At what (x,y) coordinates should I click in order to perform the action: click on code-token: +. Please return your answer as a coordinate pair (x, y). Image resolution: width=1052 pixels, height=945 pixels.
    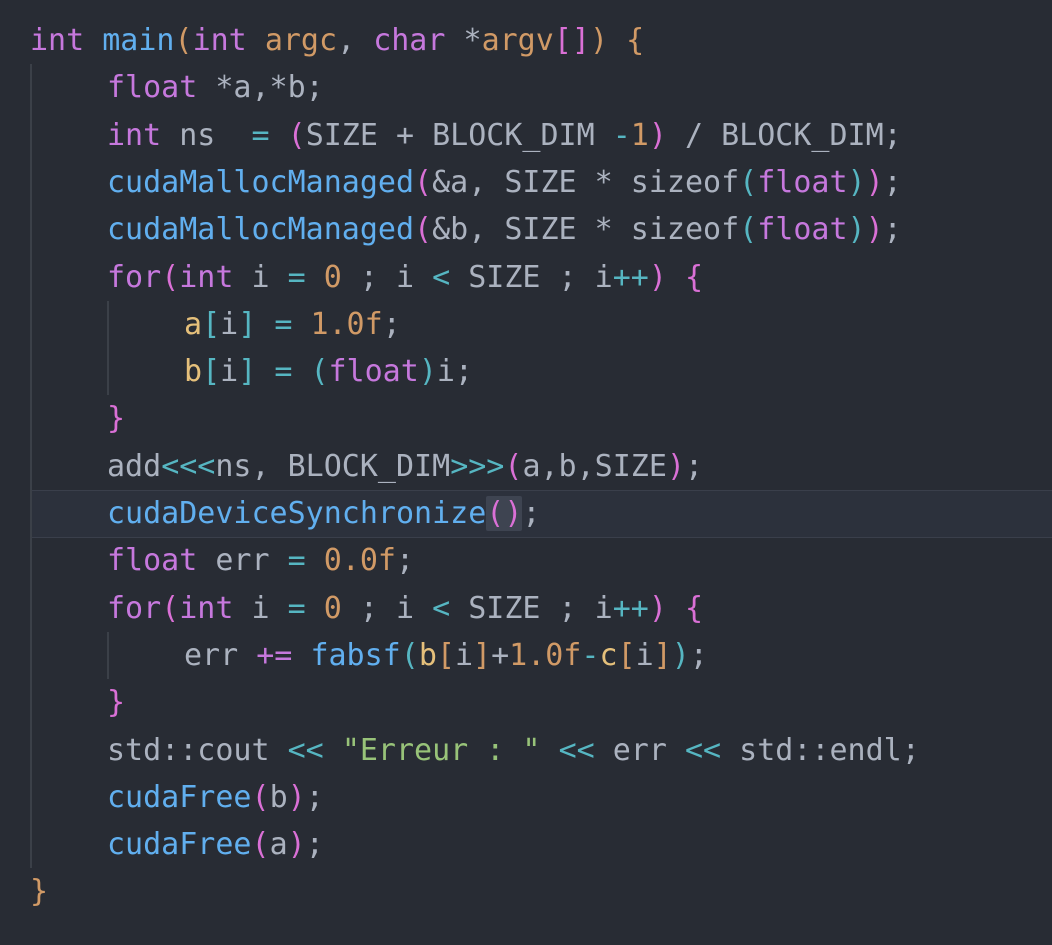
    Looking at the image, I should click on (500, 655).